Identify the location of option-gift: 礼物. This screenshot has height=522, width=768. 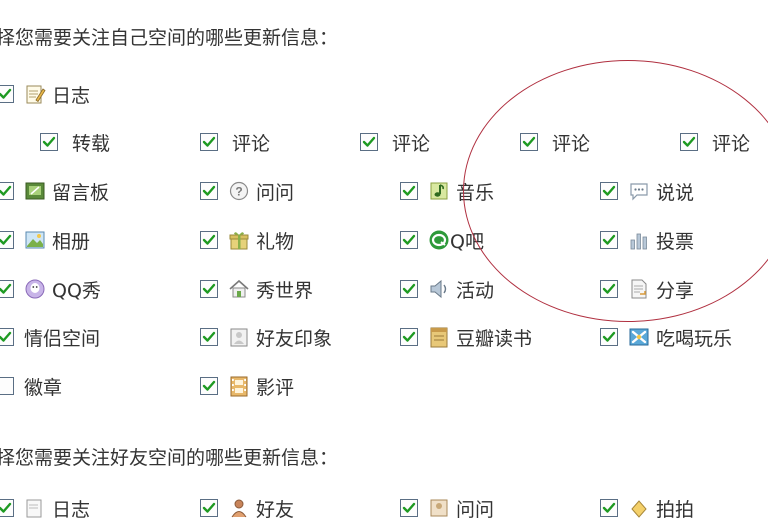
(247, 240).